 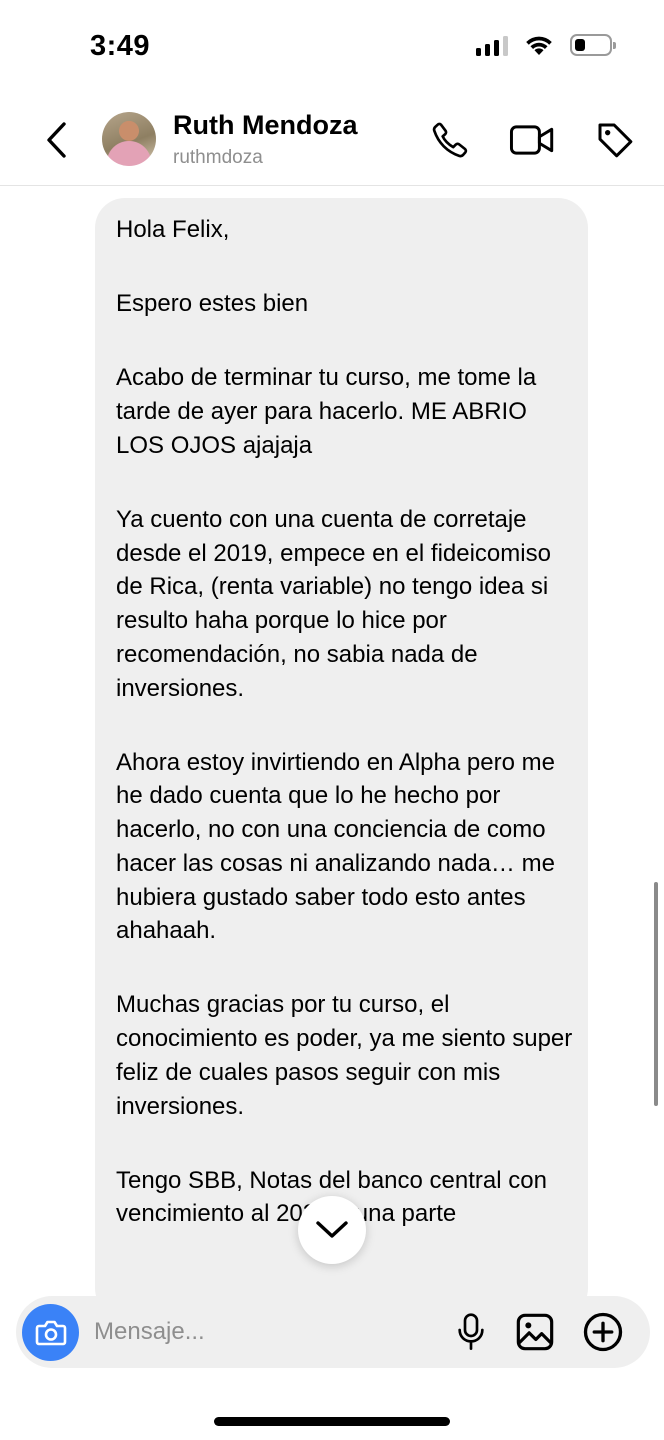 What do you see at coordinates (492, 45) in the screenshot?
I see `signal-icon` at bounding box center [492, 45].